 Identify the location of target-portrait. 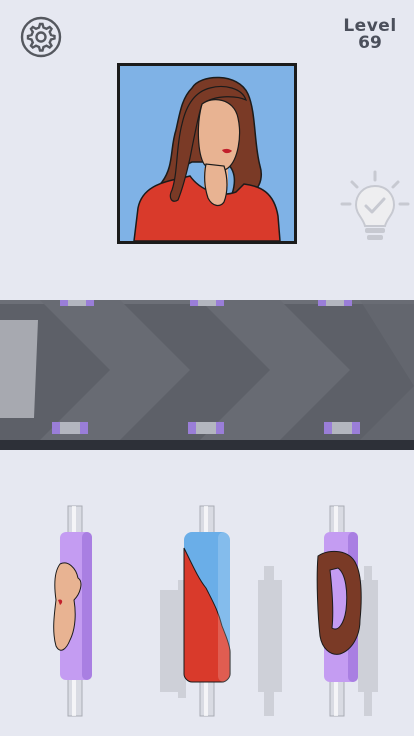
(207, 153).